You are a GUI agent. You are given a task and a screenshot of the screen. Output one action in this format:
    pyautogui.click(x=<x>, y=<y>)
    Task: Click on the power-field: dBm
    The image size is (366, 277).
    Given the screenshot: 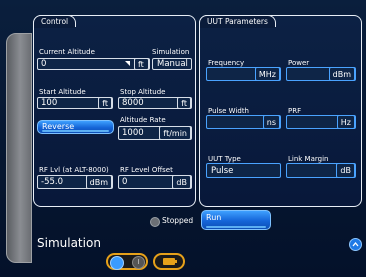 What is the action you would take?
    pyautogui.click(x=321, y=74)
    